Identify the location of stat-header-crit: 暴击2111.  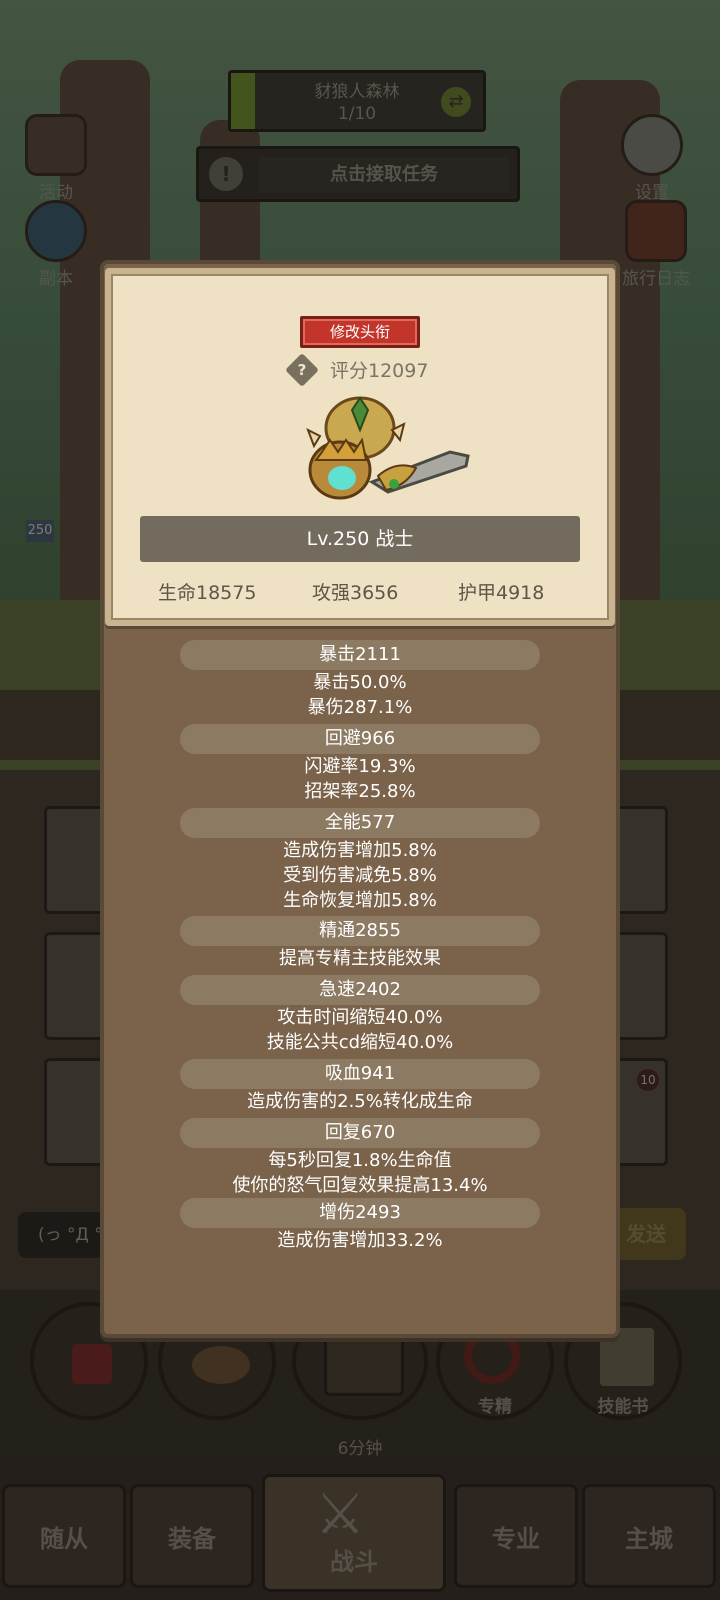
(360, 655).